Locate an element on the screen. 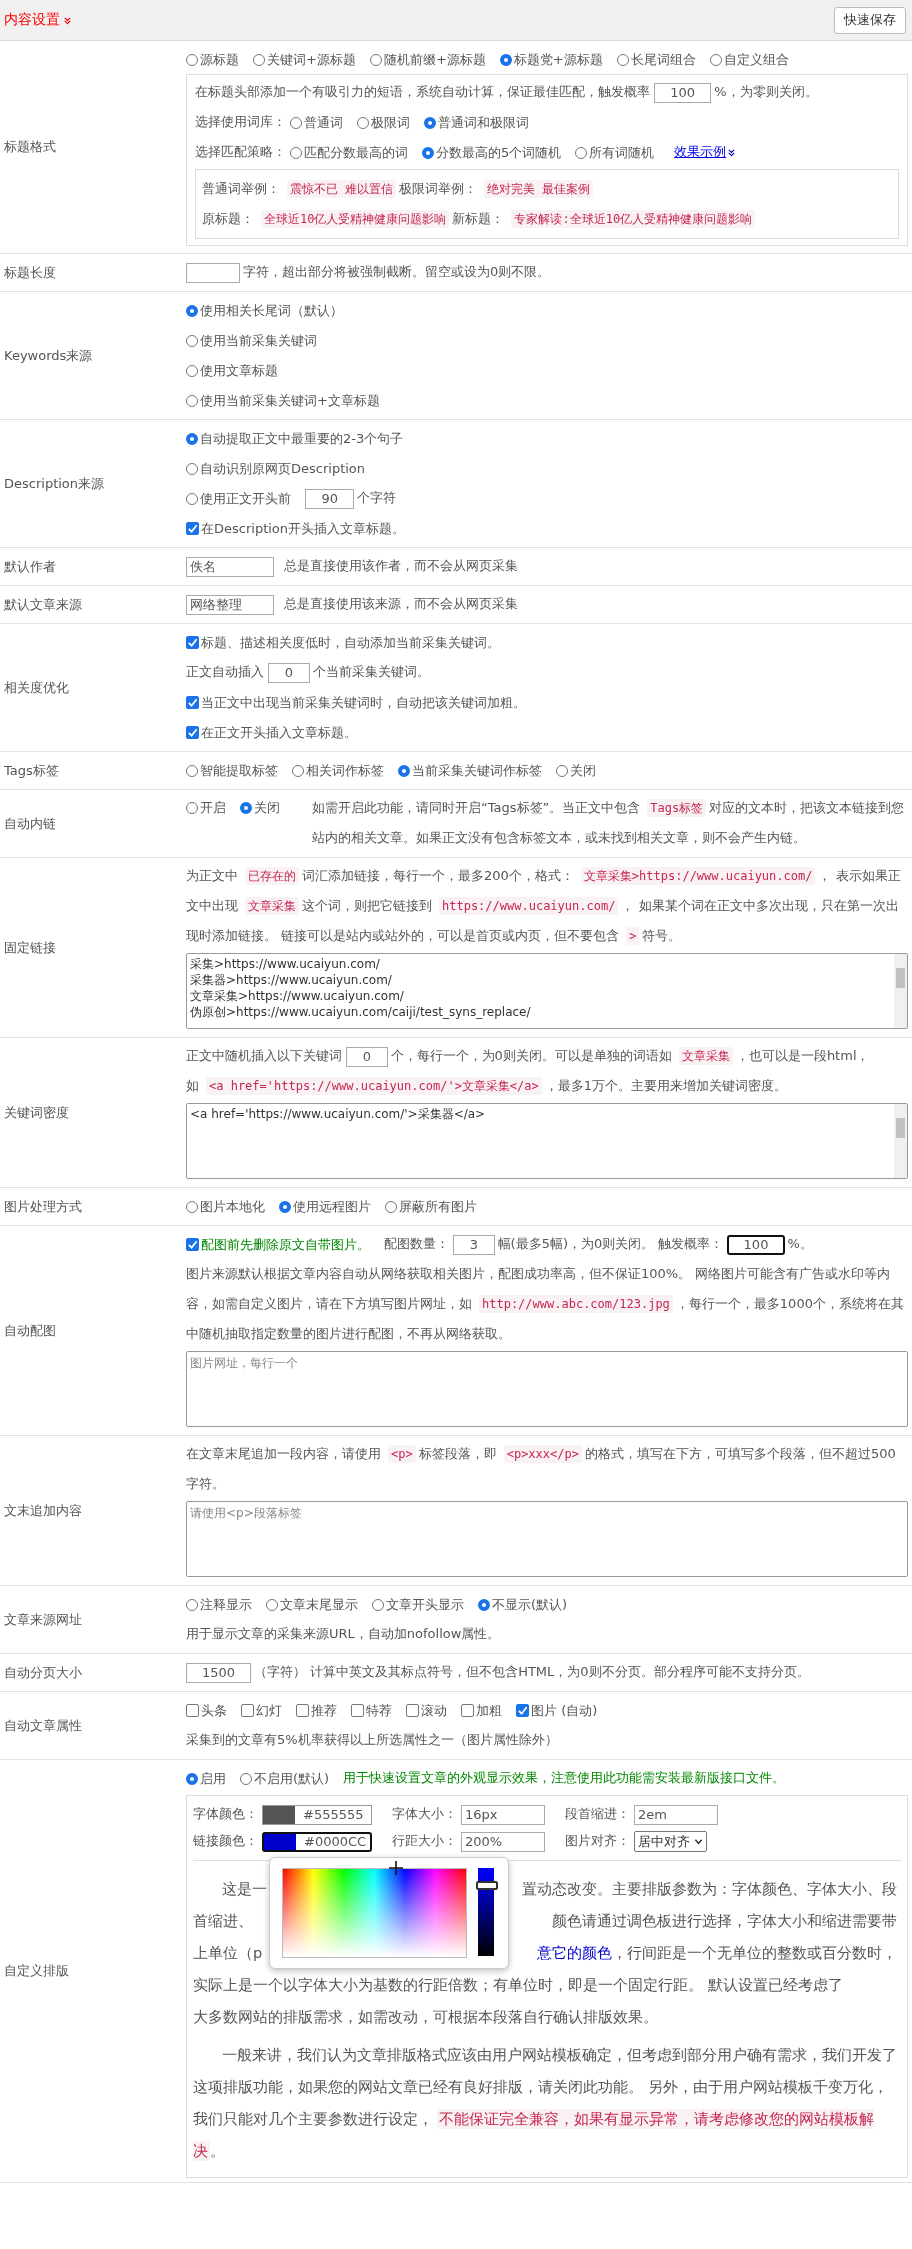 The width and height of the screenshot is (912, 2249). radio-option: 普通词 is located at coordinates (316, 122).